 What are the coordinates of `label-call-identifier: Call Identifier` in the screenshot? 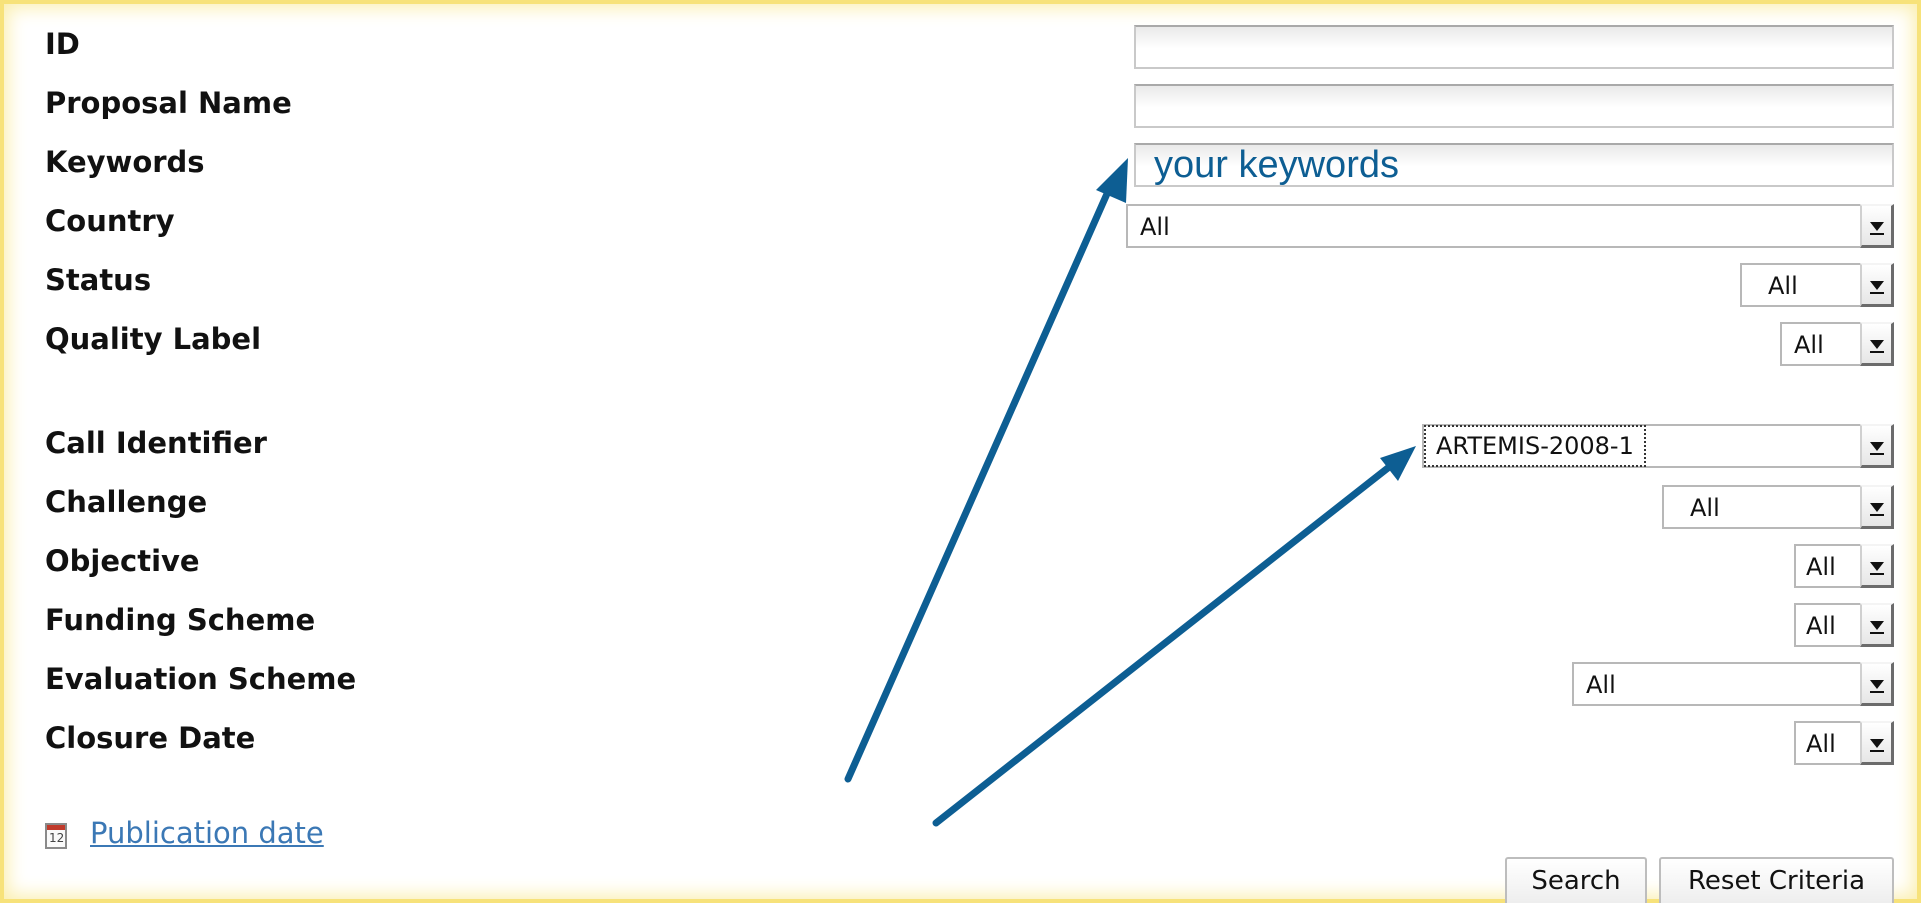 It's located at (156, 443).